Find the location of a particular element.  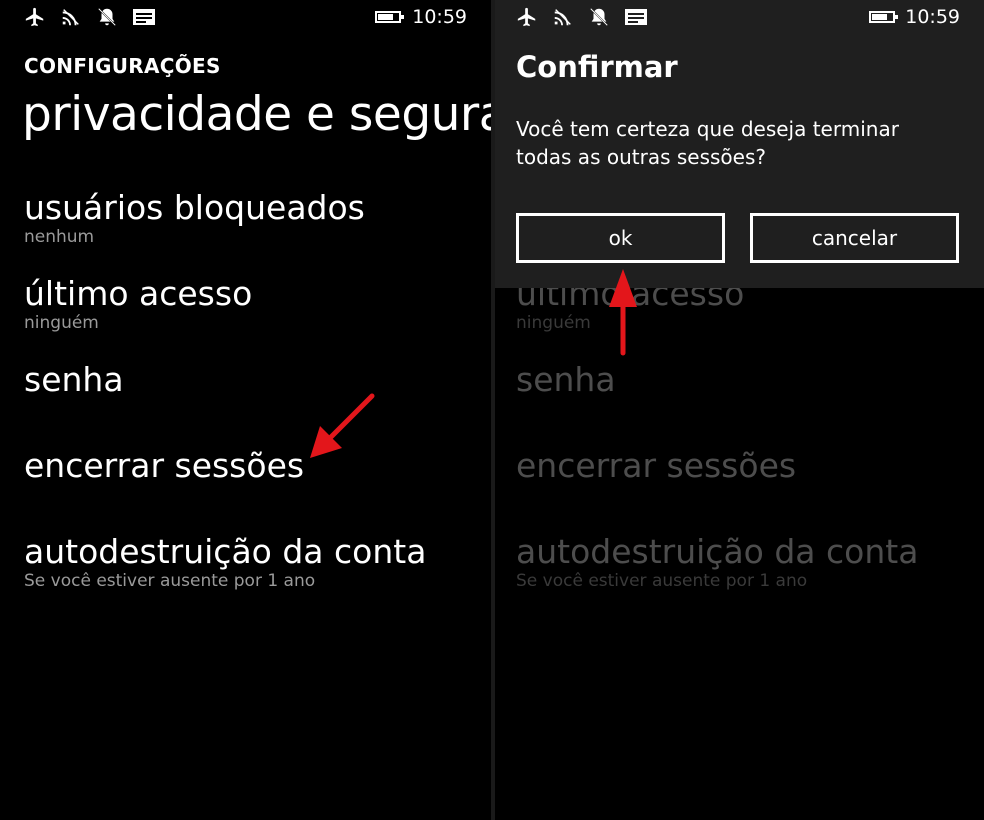

page-title: privacidade e segurança is located at coordinates (256, 114).